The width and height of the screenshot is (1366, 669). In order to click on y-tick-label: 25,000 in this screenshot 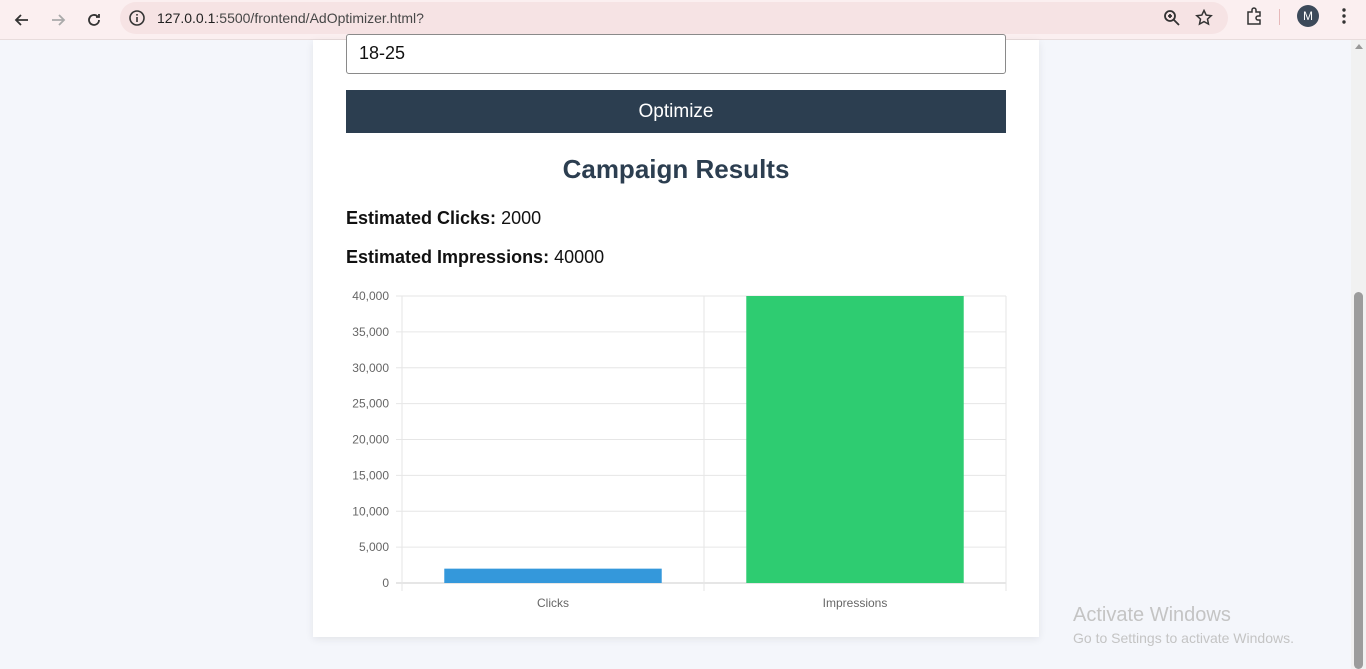, I will do `click(370, 404)`.